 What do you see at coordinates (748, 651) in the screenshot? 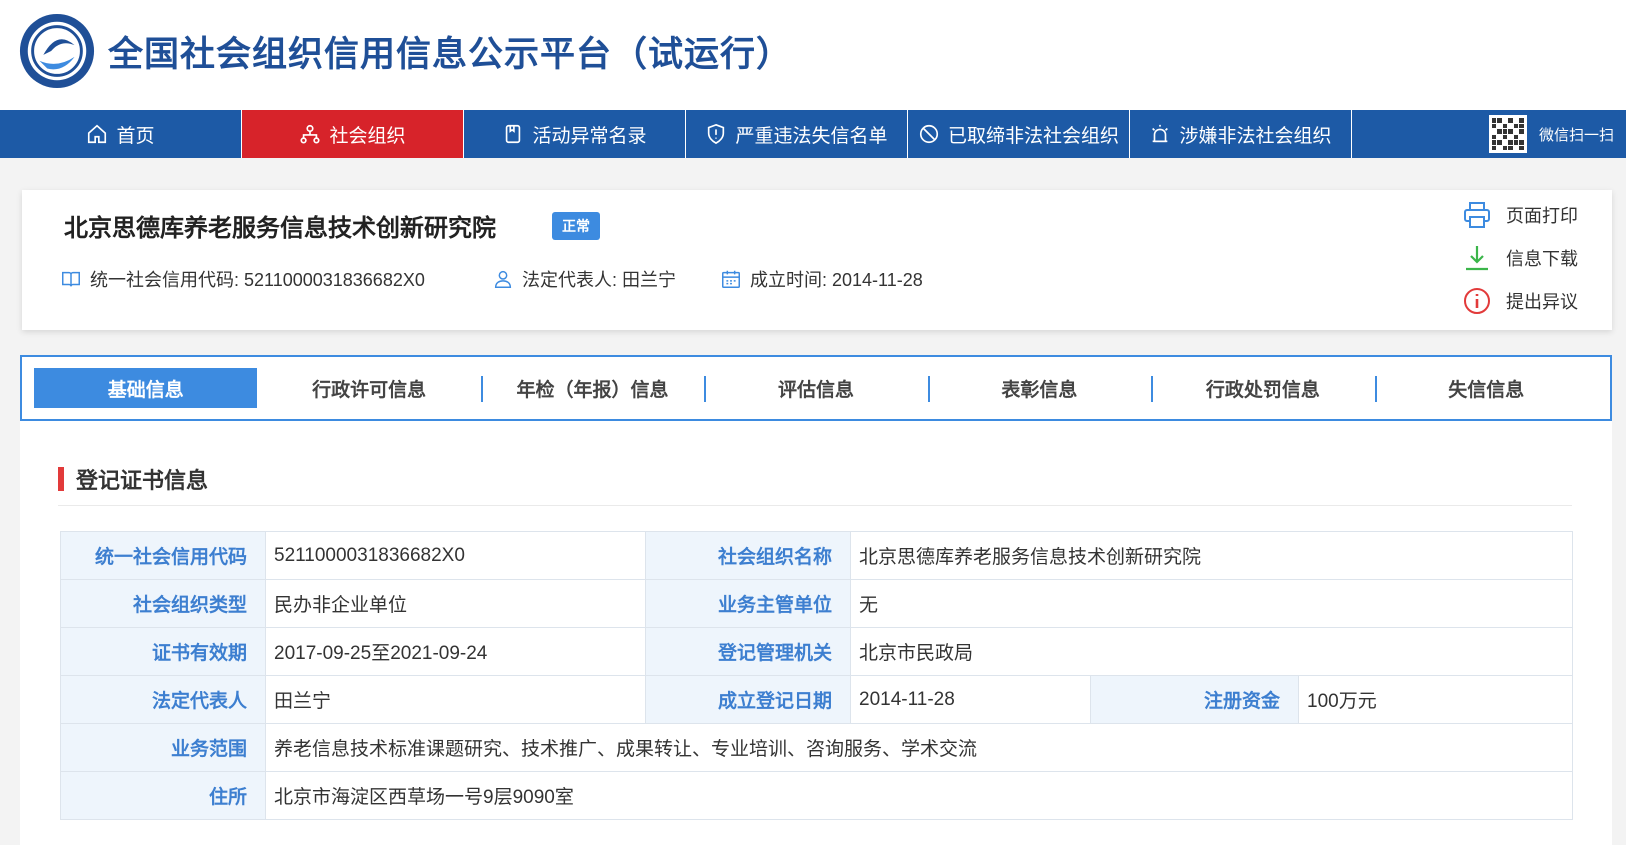
I see `authority-label: 登记管理机关` at bounding box center [748, 651].